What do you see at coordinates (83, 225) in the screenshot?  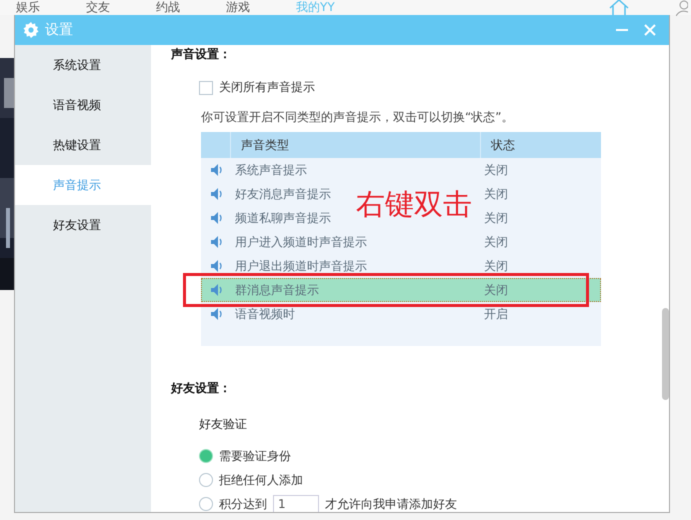 I see `sidebar-item: 好友设置` at bounding box center [83, 225].